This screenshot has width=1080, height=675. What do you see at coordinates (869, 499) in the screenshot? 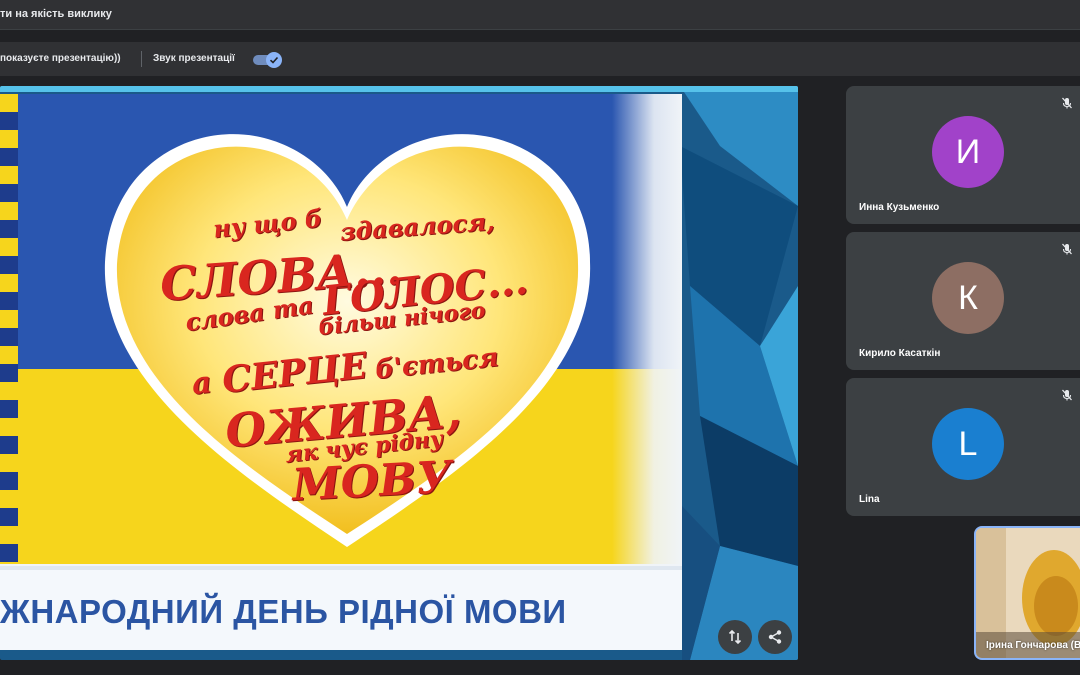
I see `participant-name: Lina` at bounding box center [869, 499].